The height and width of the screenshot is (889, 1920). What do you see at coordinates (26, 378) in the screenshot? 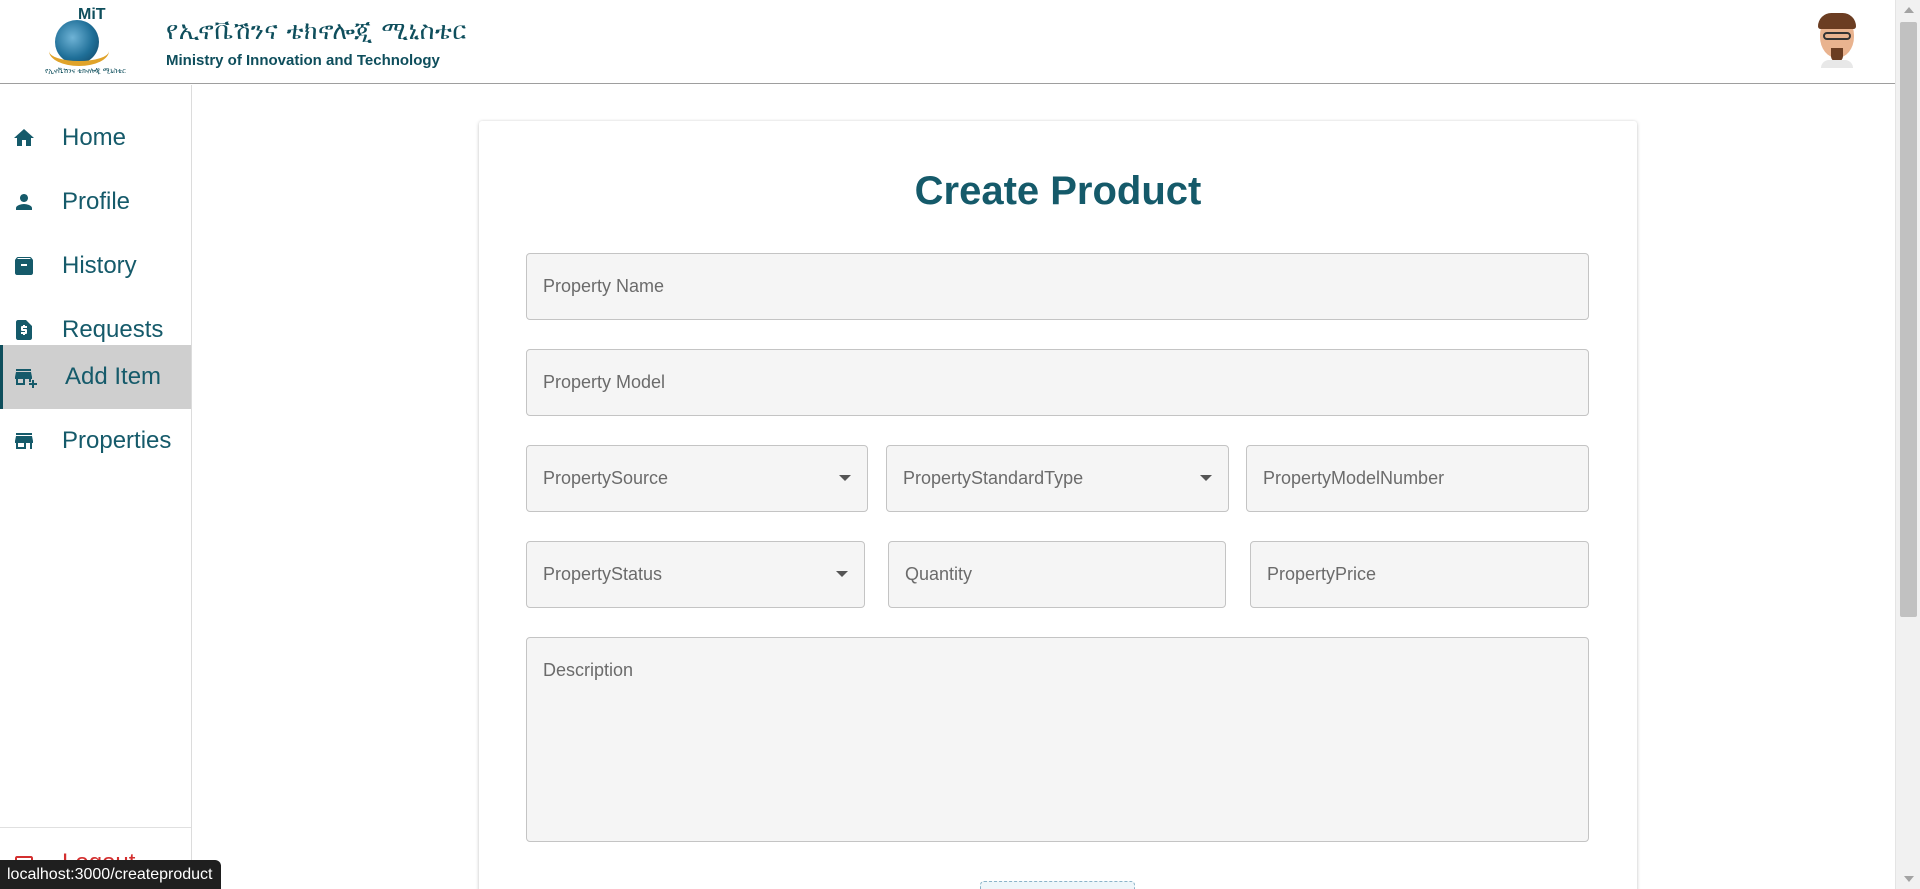
I see `add-business-icon` at bounding box center [26, 378].